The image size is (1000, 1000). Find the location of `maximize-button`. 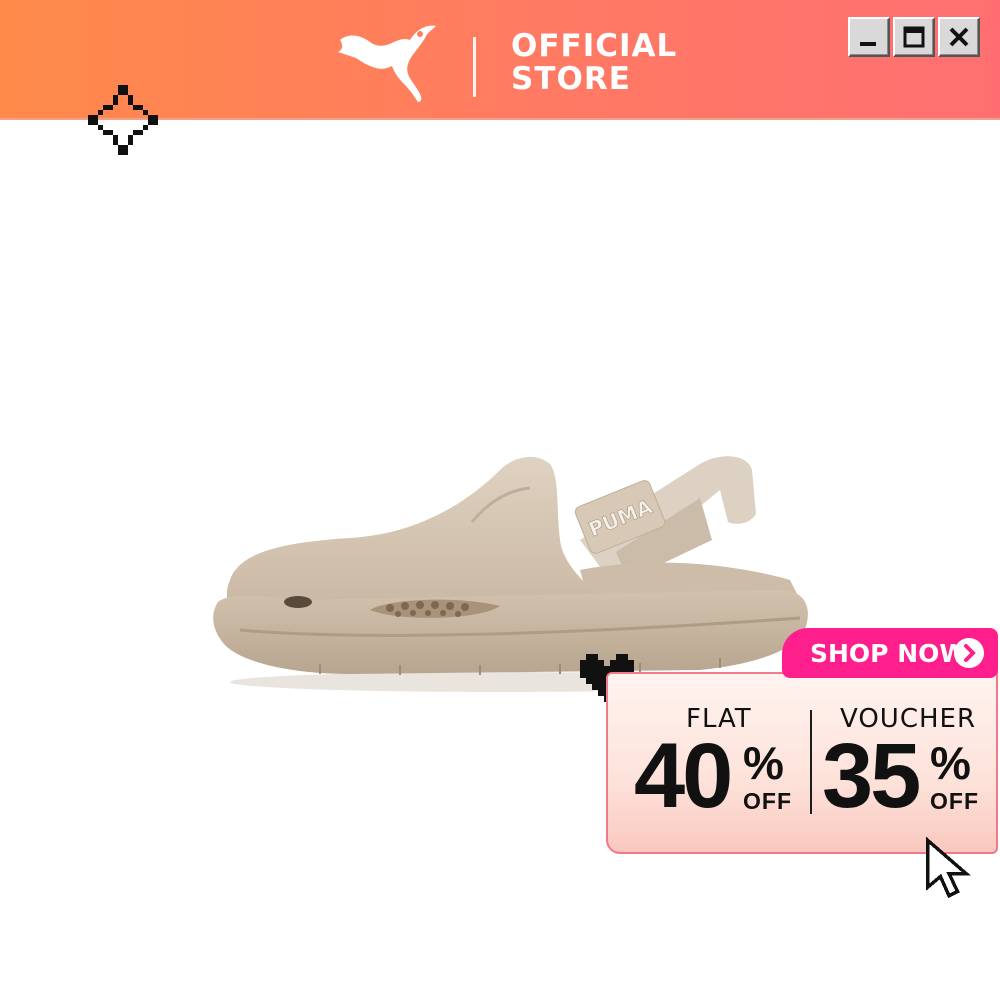

maximize-button is located at coordinates (914, 37).